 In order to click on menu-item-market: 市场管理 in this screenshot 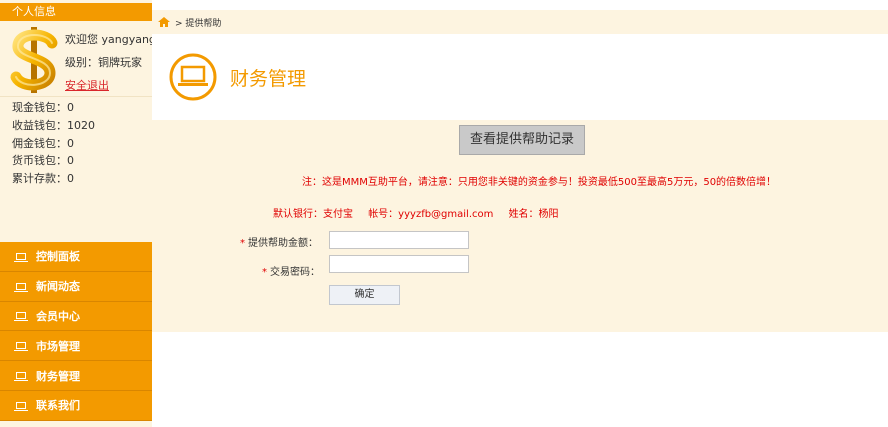, I will do `click(76, 346)`.